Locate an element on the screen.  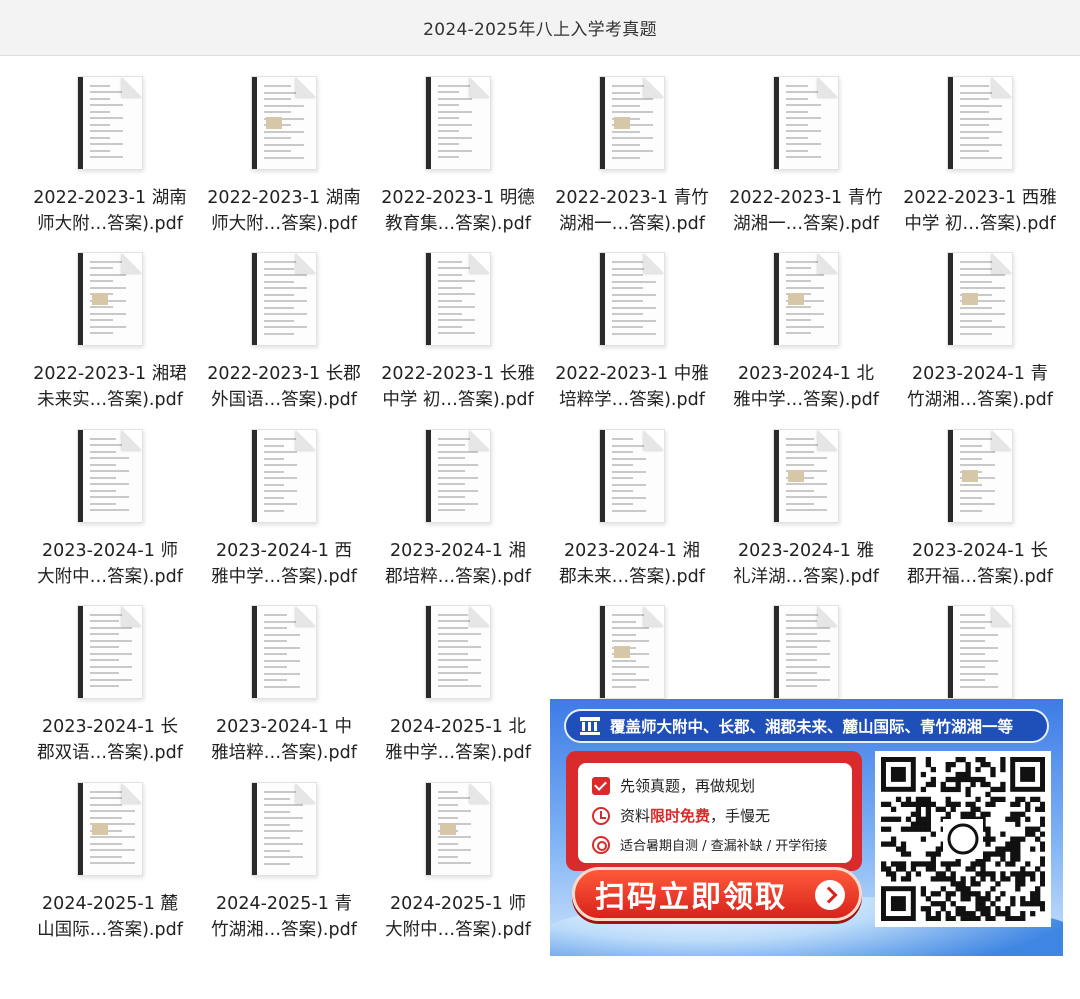
file-name: 2023-2024-1 雅礼洋湖…答案).pdf is located at coordinates (806, 564).